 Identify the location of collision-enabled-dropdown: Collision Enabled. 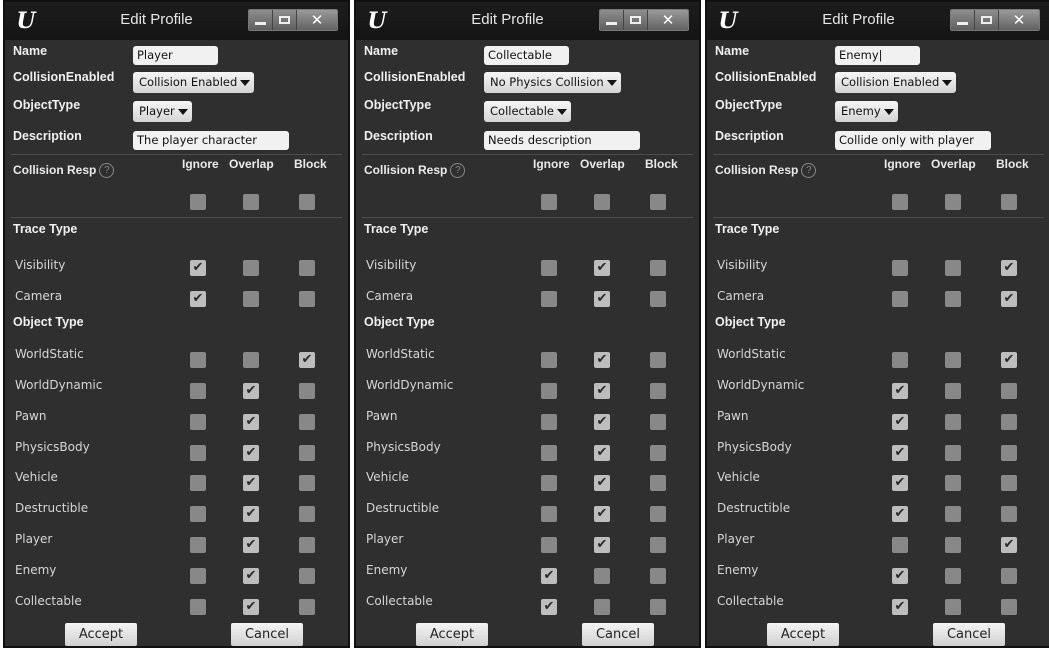
(896, 82).